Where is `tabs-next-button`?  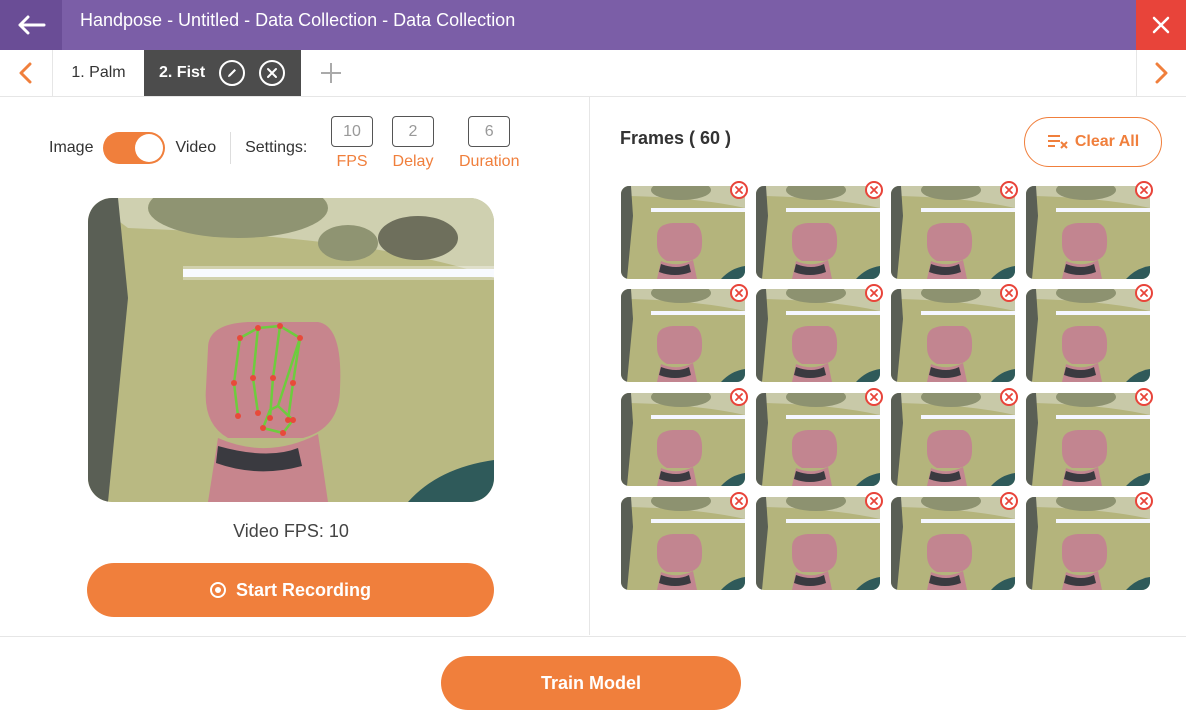 tabs-next-button is located at coordinates (1161, 73).